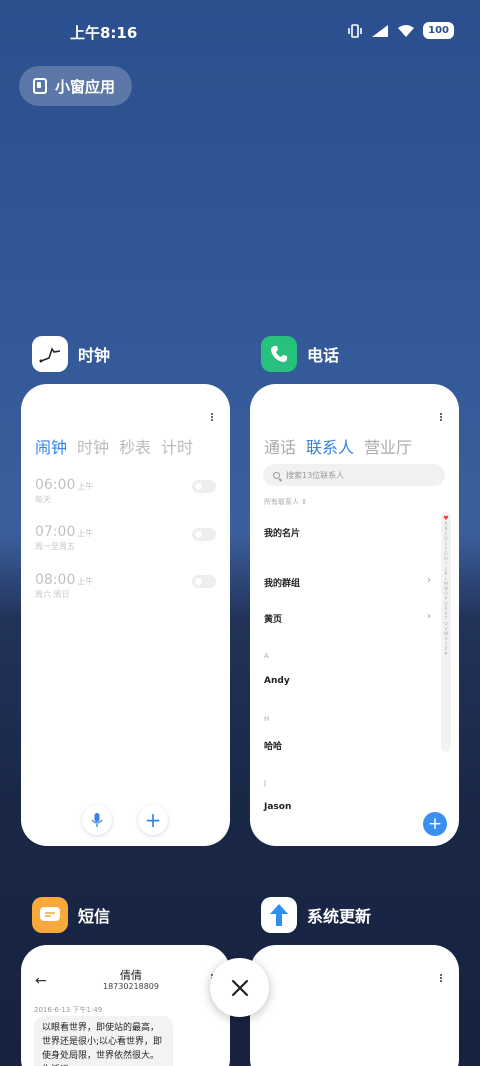 This screenshot has height=1066, width=480. Describe the element at coordinates (282, 582) in the screenshot. I see `my-groups-item: 我的群组` at that location.